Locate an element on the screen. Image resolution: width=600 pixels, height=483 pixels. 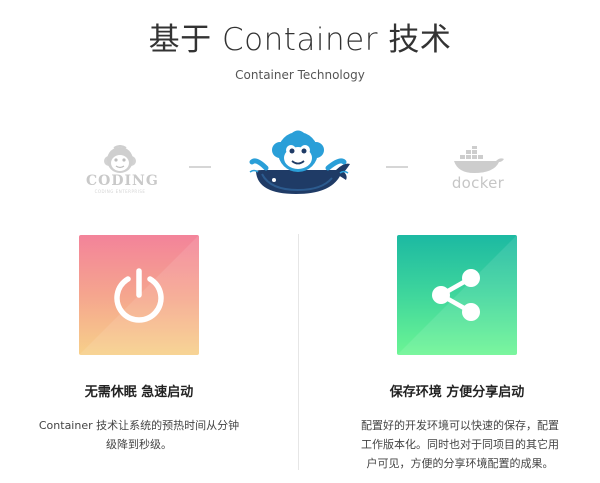
docker-whale-icon is located at coordinates (479, 159).